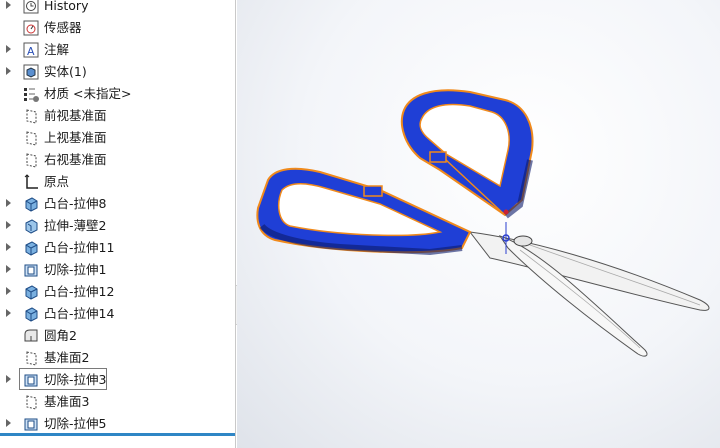 This screenshot has width=720, height=448. I want to click on fillet-icon, so click(31, 336).